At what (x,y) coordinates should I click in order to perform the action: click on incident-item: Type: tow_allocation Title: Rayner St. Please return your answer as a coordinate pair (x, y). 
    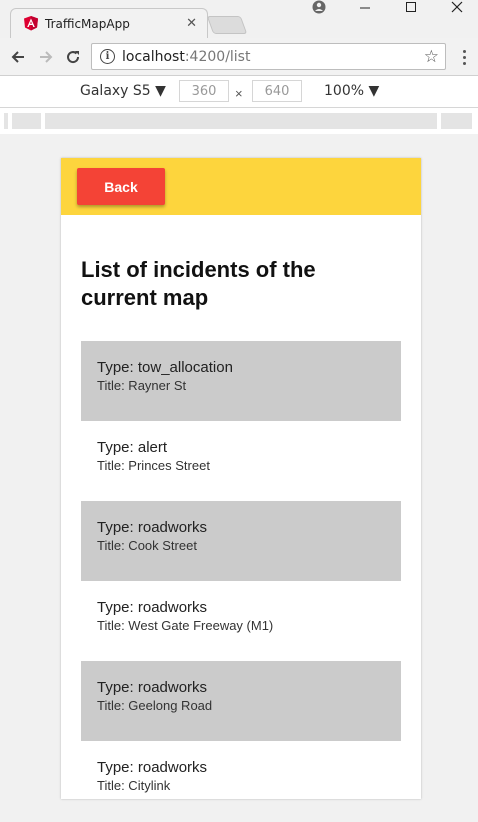
    Looking at the image, I should click on (241, 381).